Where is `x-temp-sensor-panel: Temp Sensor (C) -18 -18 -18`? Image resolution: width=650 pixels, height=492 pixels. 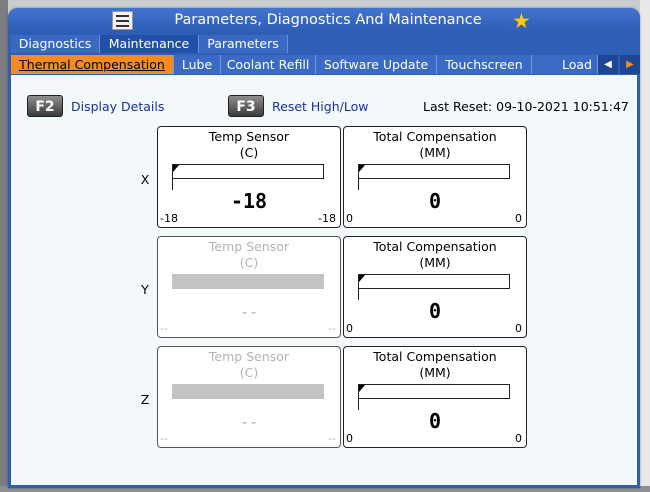
x-temp-sensor-panel: Temp Sensor (C) -18 -18 -18 is located at coordinates (249, 177).